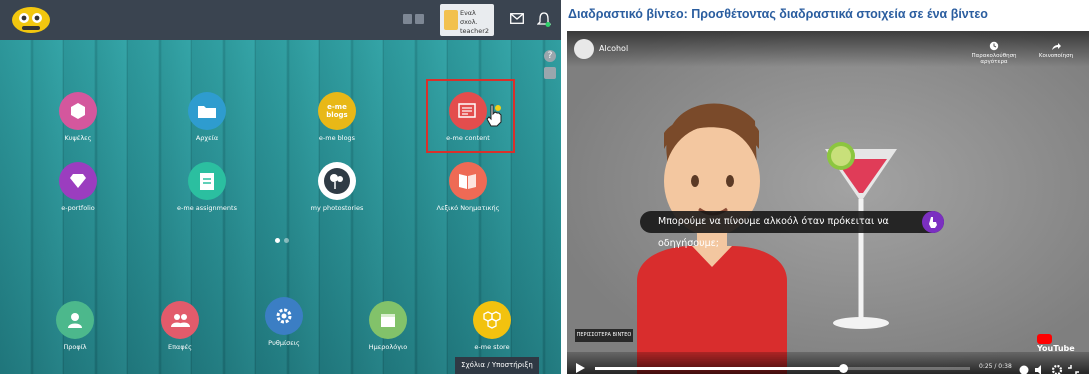 The image size is (1089, 374). I want to click on pointer-hand-icon, so click(933, 222).